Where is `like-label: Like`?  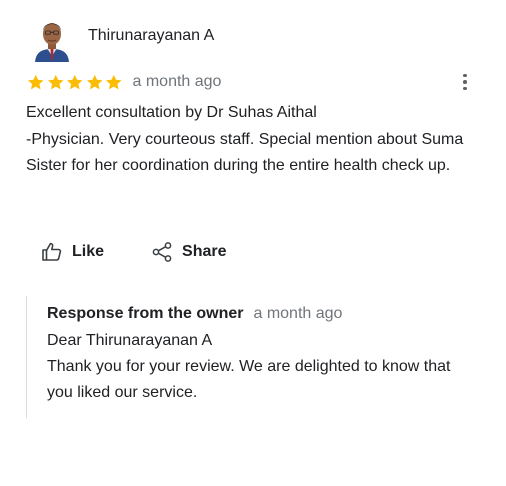
like-label: Like is located at coordinates (88, 251).